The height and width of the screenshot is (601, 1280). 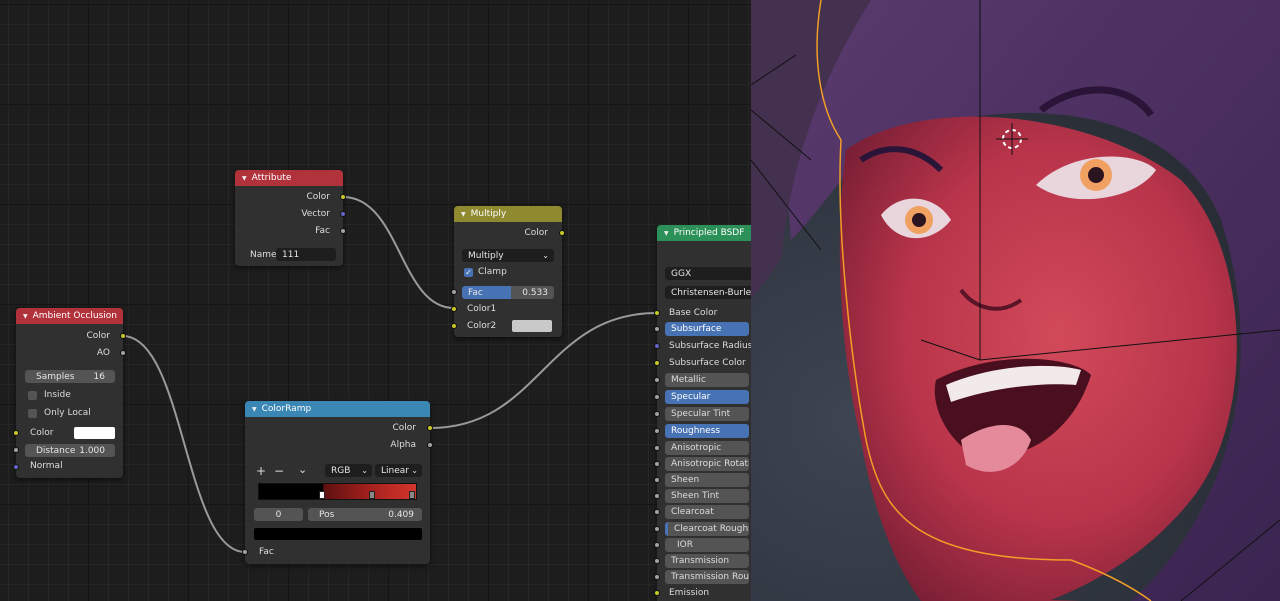 What do you see at coordinates (700, 561) in the screenshot?
I see `input-transmission-label: Transmission` at bounding box center [700, 561].